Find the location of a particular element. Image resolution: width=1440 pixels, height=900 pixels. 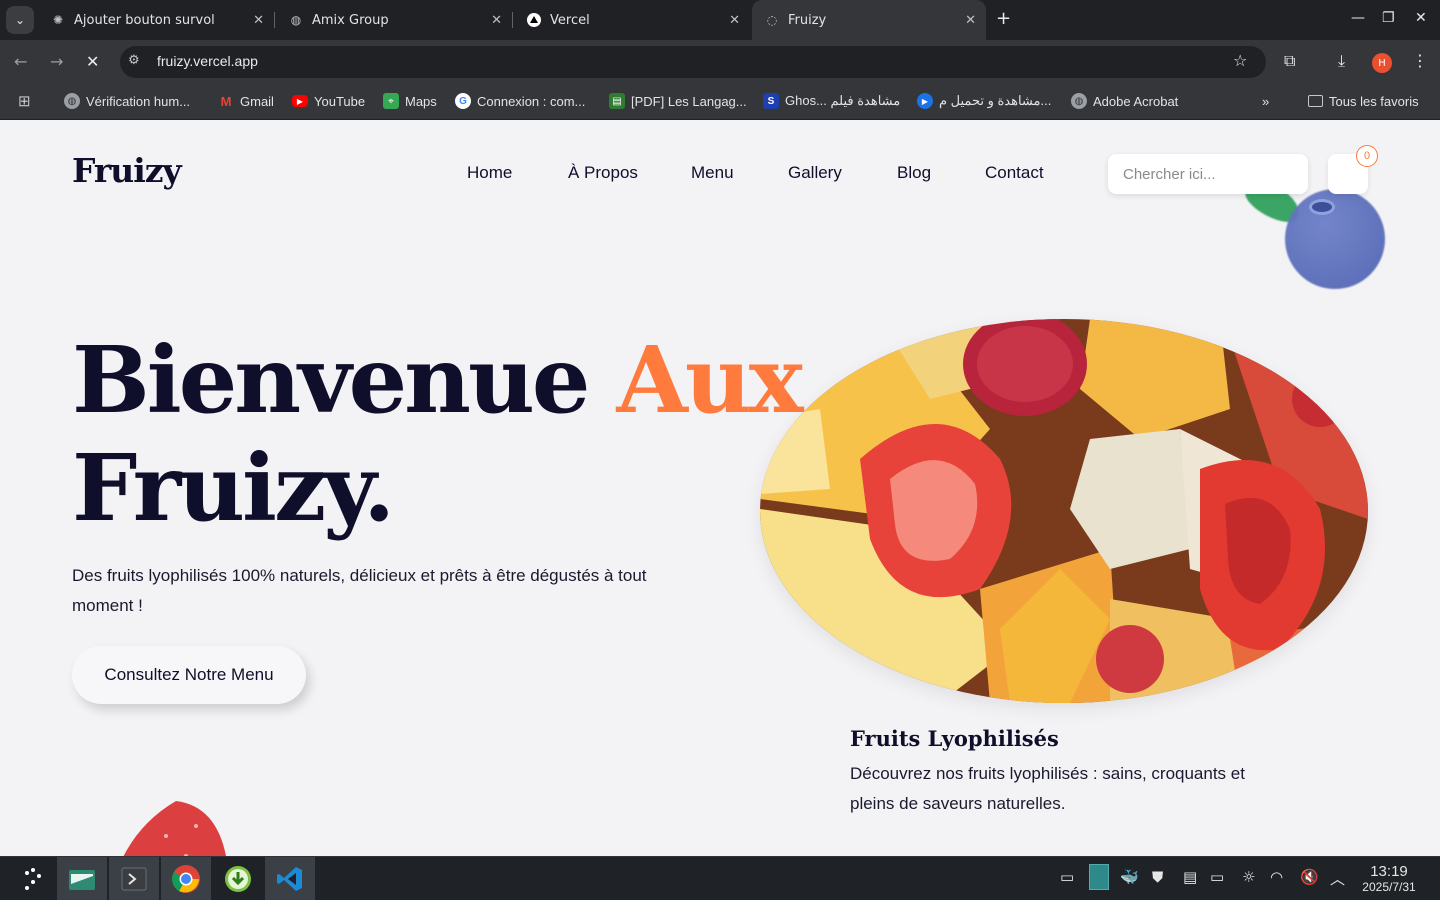

play-icon: ▶ is located at coordinates (925, 101).